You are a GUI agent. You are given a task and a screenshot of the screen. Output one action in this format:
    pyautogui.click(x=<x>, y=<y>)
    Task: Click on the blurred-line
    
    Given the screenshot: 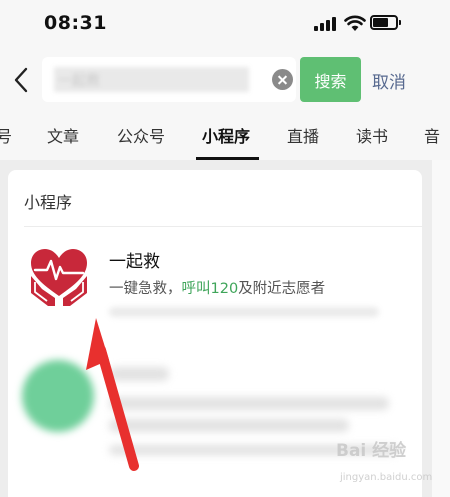 What is the action you would take?
    pyautogui.click(x=244, y=312)
    